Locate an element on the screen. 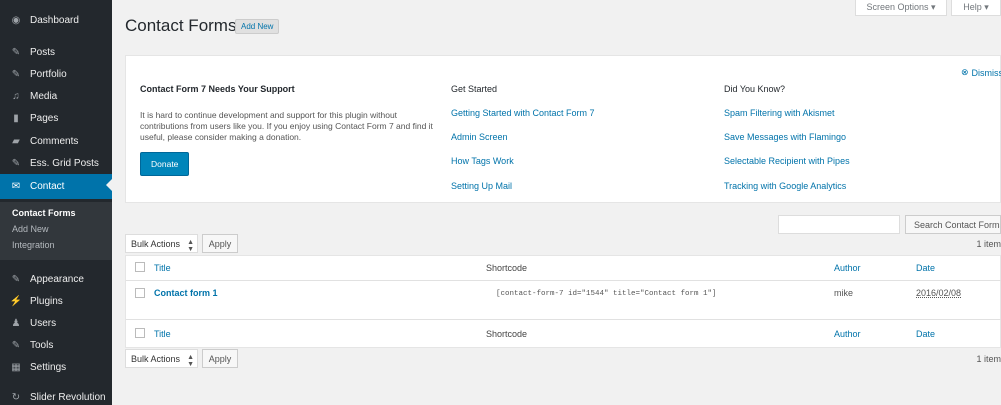  menu-label: Pages is located at coordinates (44, 118).